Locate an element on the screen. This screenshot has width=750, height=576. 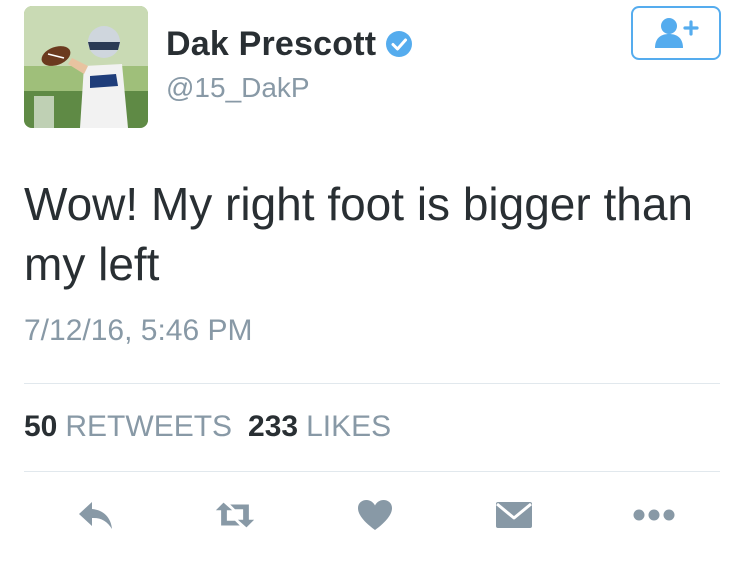
direct-message-button is located at coordinates (514, 515).